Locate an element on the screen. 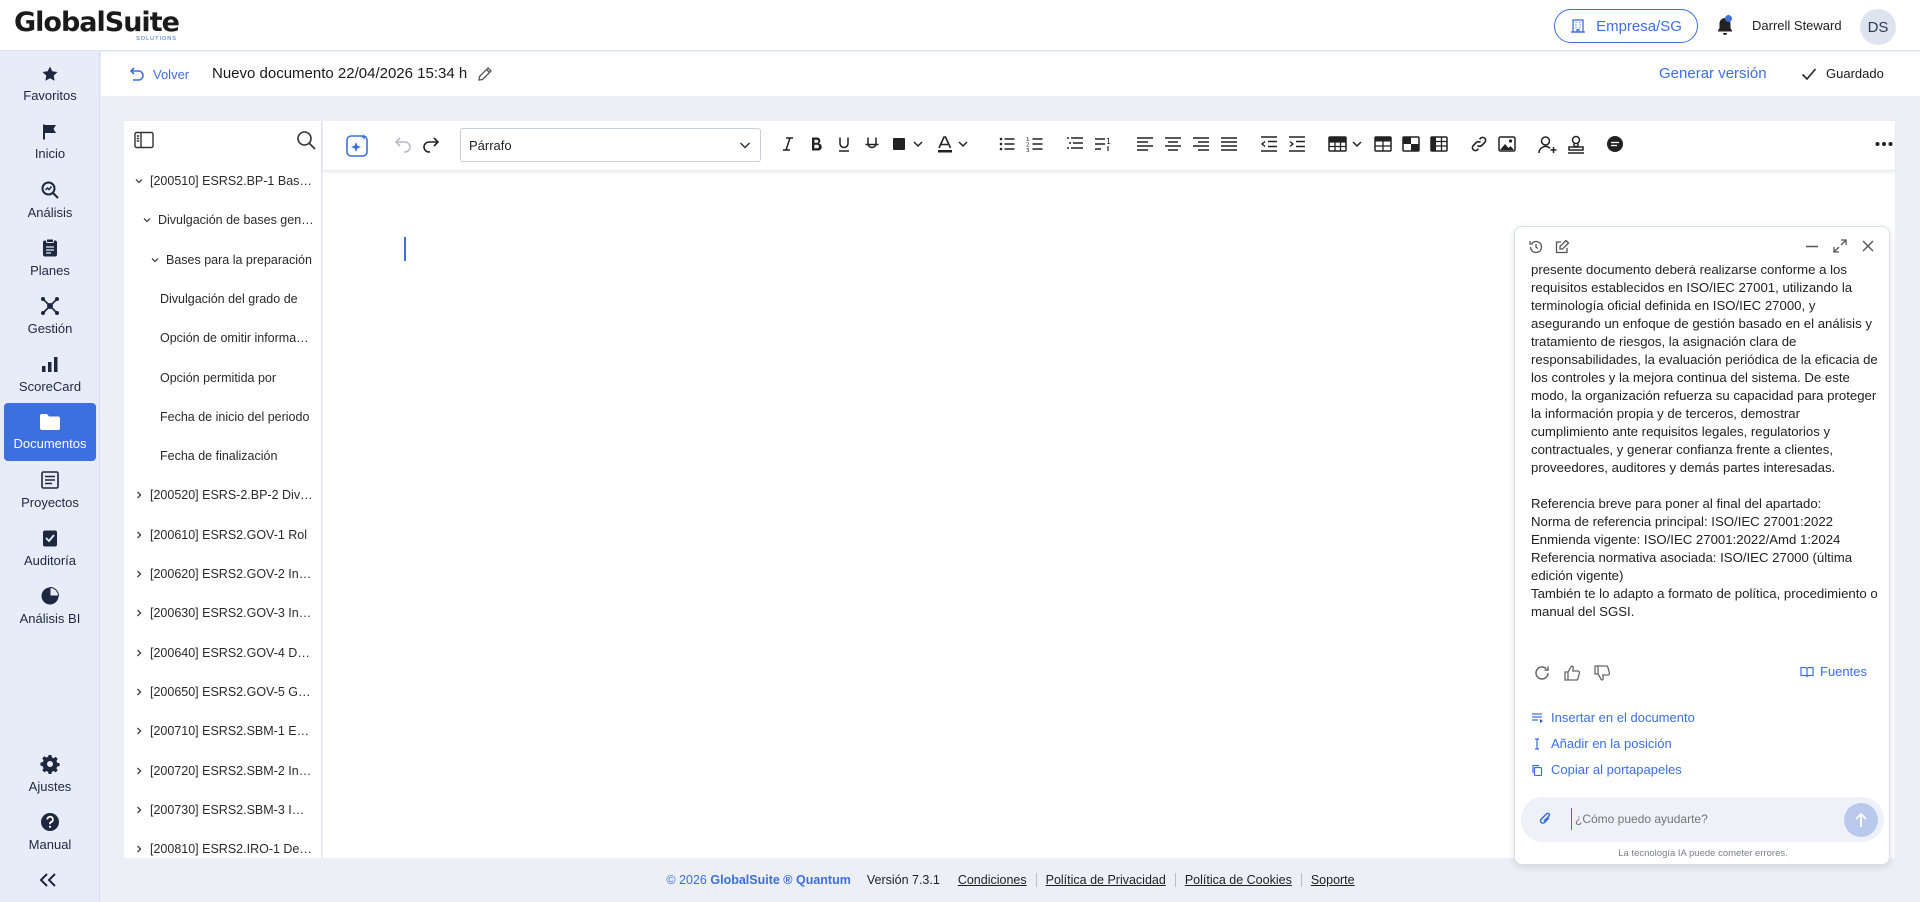 The height and width of the screenshot is (902, 1920). justify-button is located at coordinates (1229, 144).